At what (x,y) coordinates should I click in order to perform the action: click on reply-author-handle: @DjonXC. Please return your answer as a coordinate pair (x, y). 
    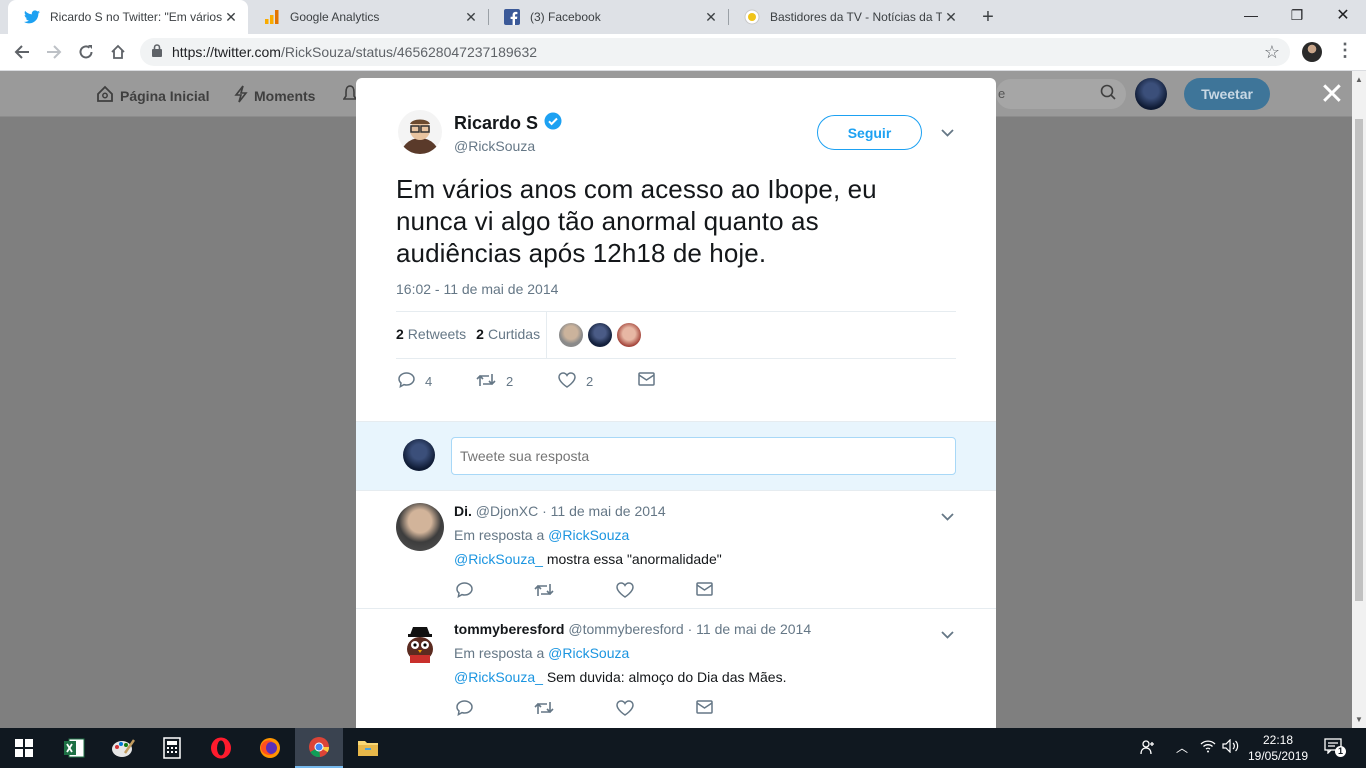
    Looking at the image, I should click on (507, 511).